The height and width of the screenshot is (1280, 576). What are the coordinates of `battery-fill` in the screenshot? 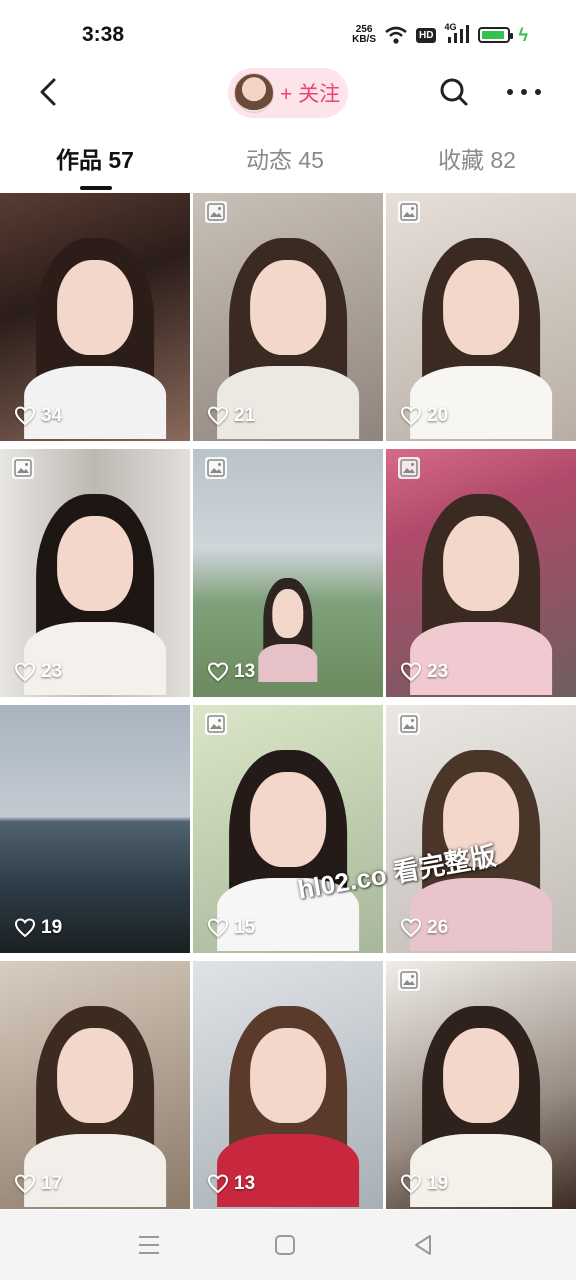 It's located at (493, 35).